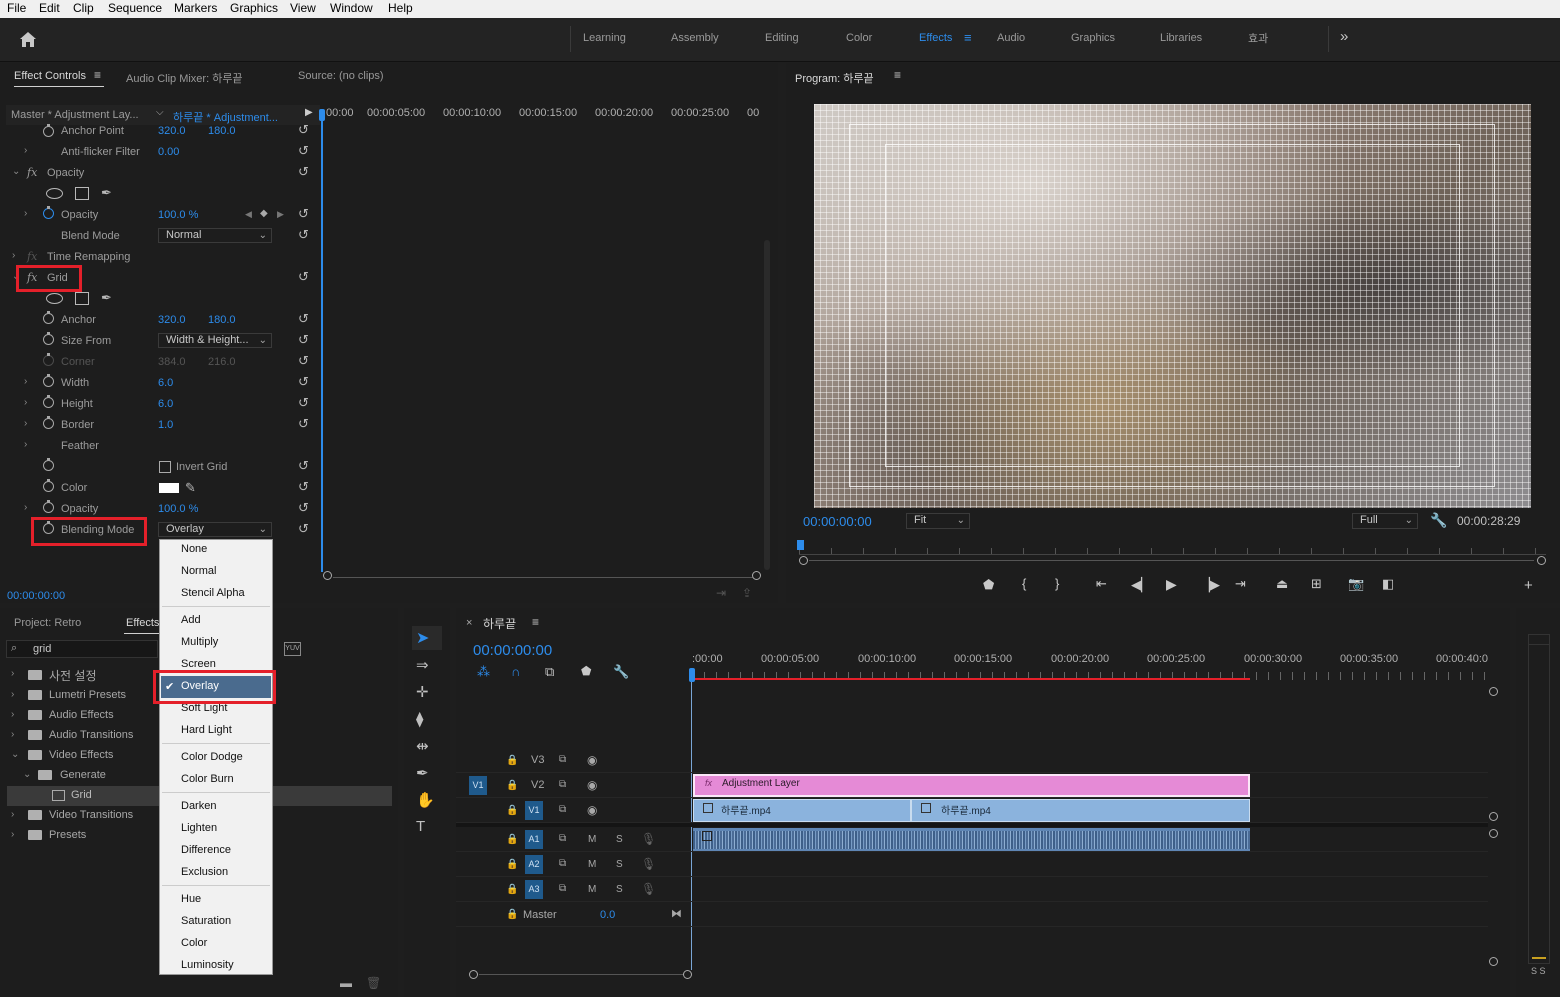 This screenshot has width=1560, height=997. What do you see at coordinates (204, 872) in the screenshot?
I see `menu-item-exclusion: Exclusion` at bounding box center [204, 872].